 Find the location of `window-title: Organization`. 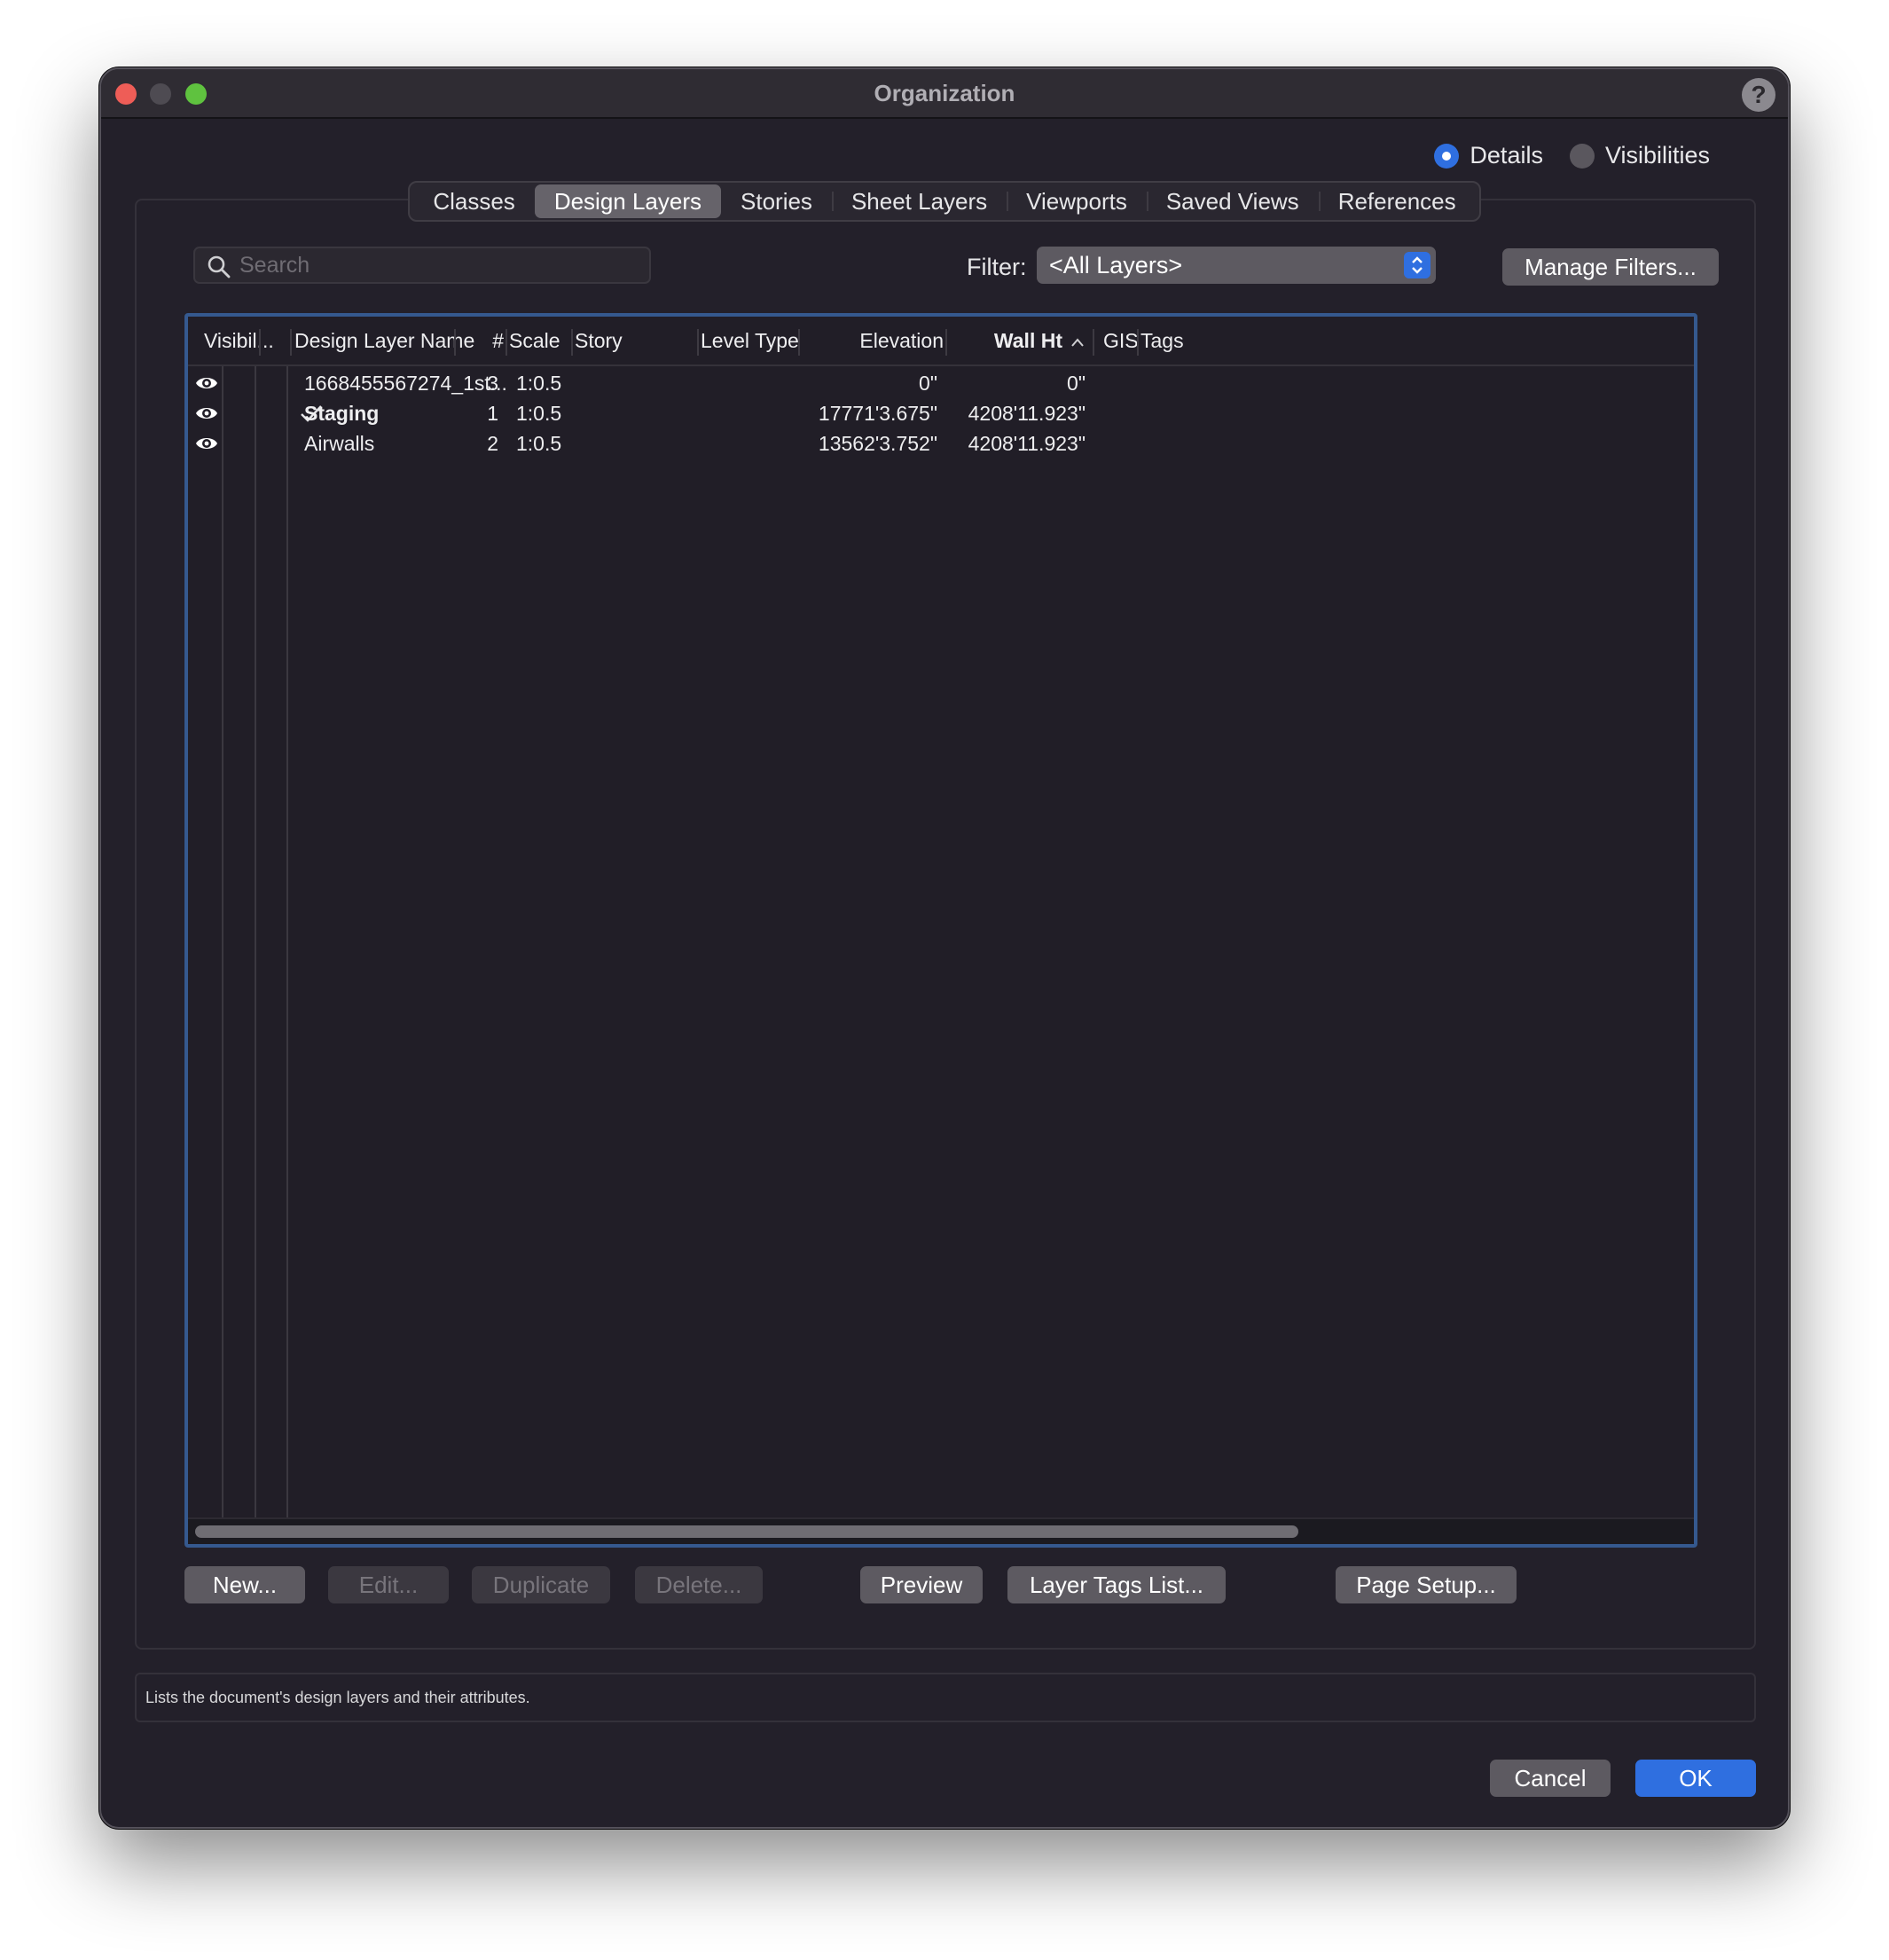

window-title: Organization is located at coordinates (944, 93).